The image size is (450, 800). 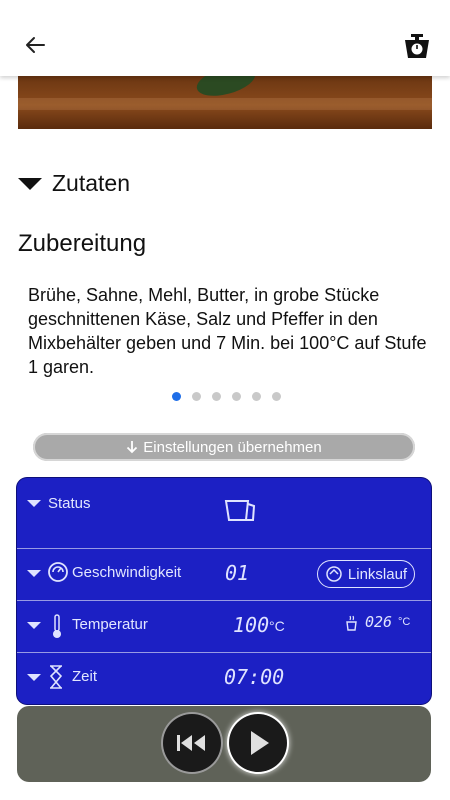 I want to click on play-icon, so click(x=260, y=743).